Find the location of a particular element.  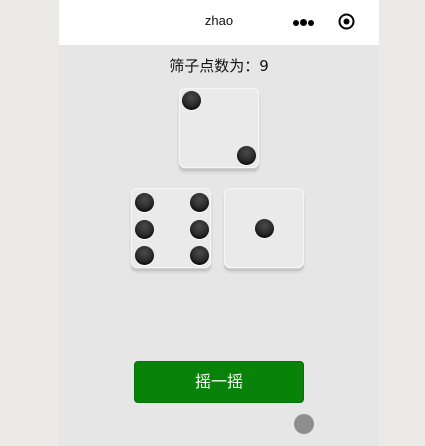

more-dots-icon is located at coordinates (304, 23).